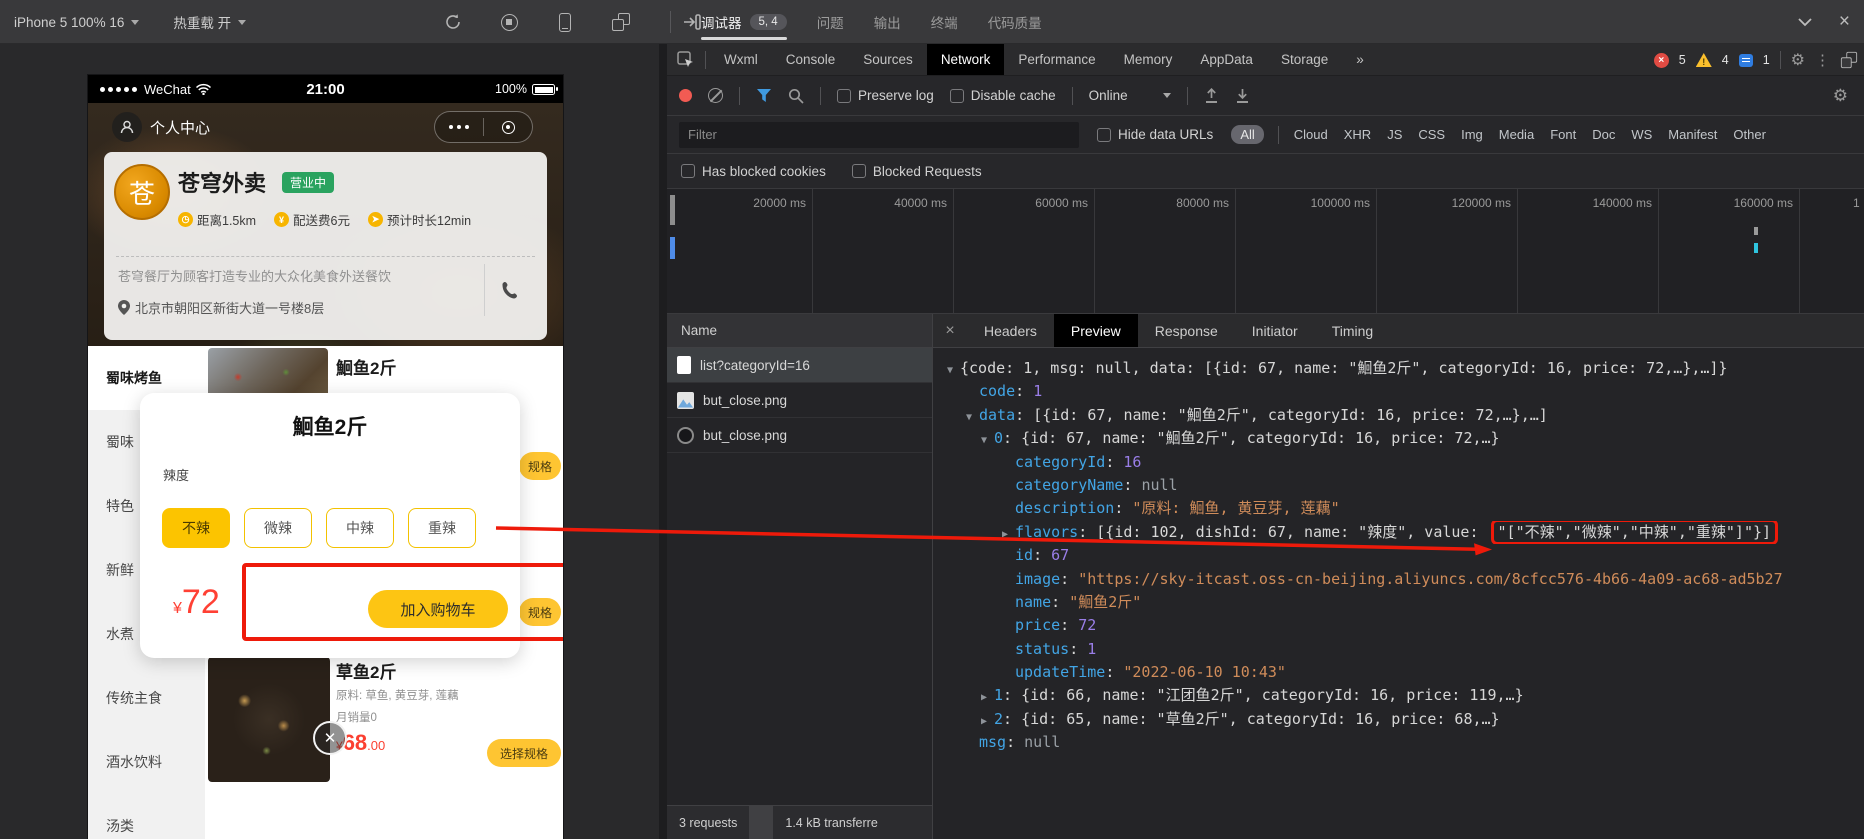 Image resolution: width=1864 pixels, height=839 pixels. What do you see at coordinates (965, 59) in the screenshot?
I see `devtools-tab-network: Network` at bounding box center [965, 59].